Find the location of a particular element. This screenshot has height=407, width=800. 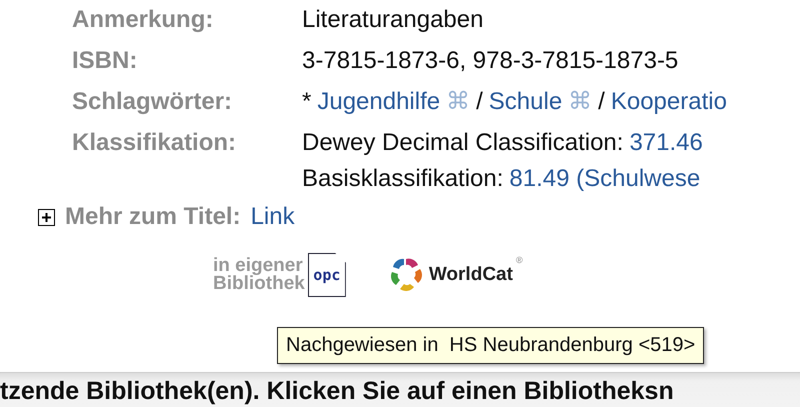

plus-icon is located at coordinates (46, 217).